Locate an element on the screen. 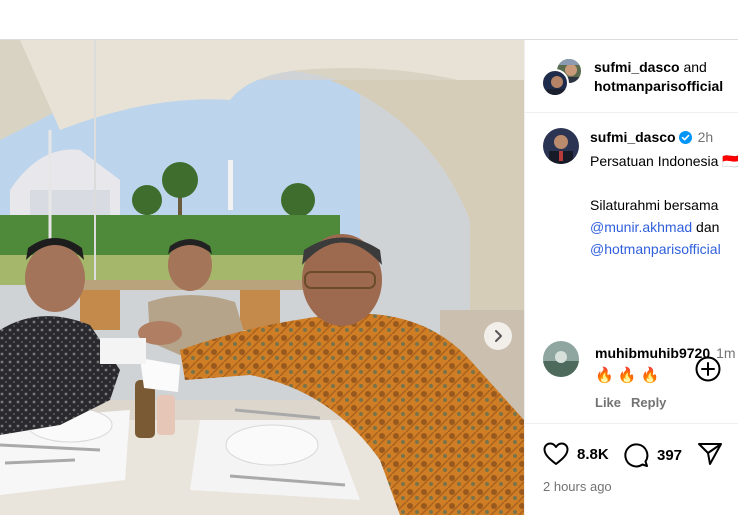 The height and width of the screenshot is (515, 738). like-button: 8.8K is located at coordinates (576, 454).